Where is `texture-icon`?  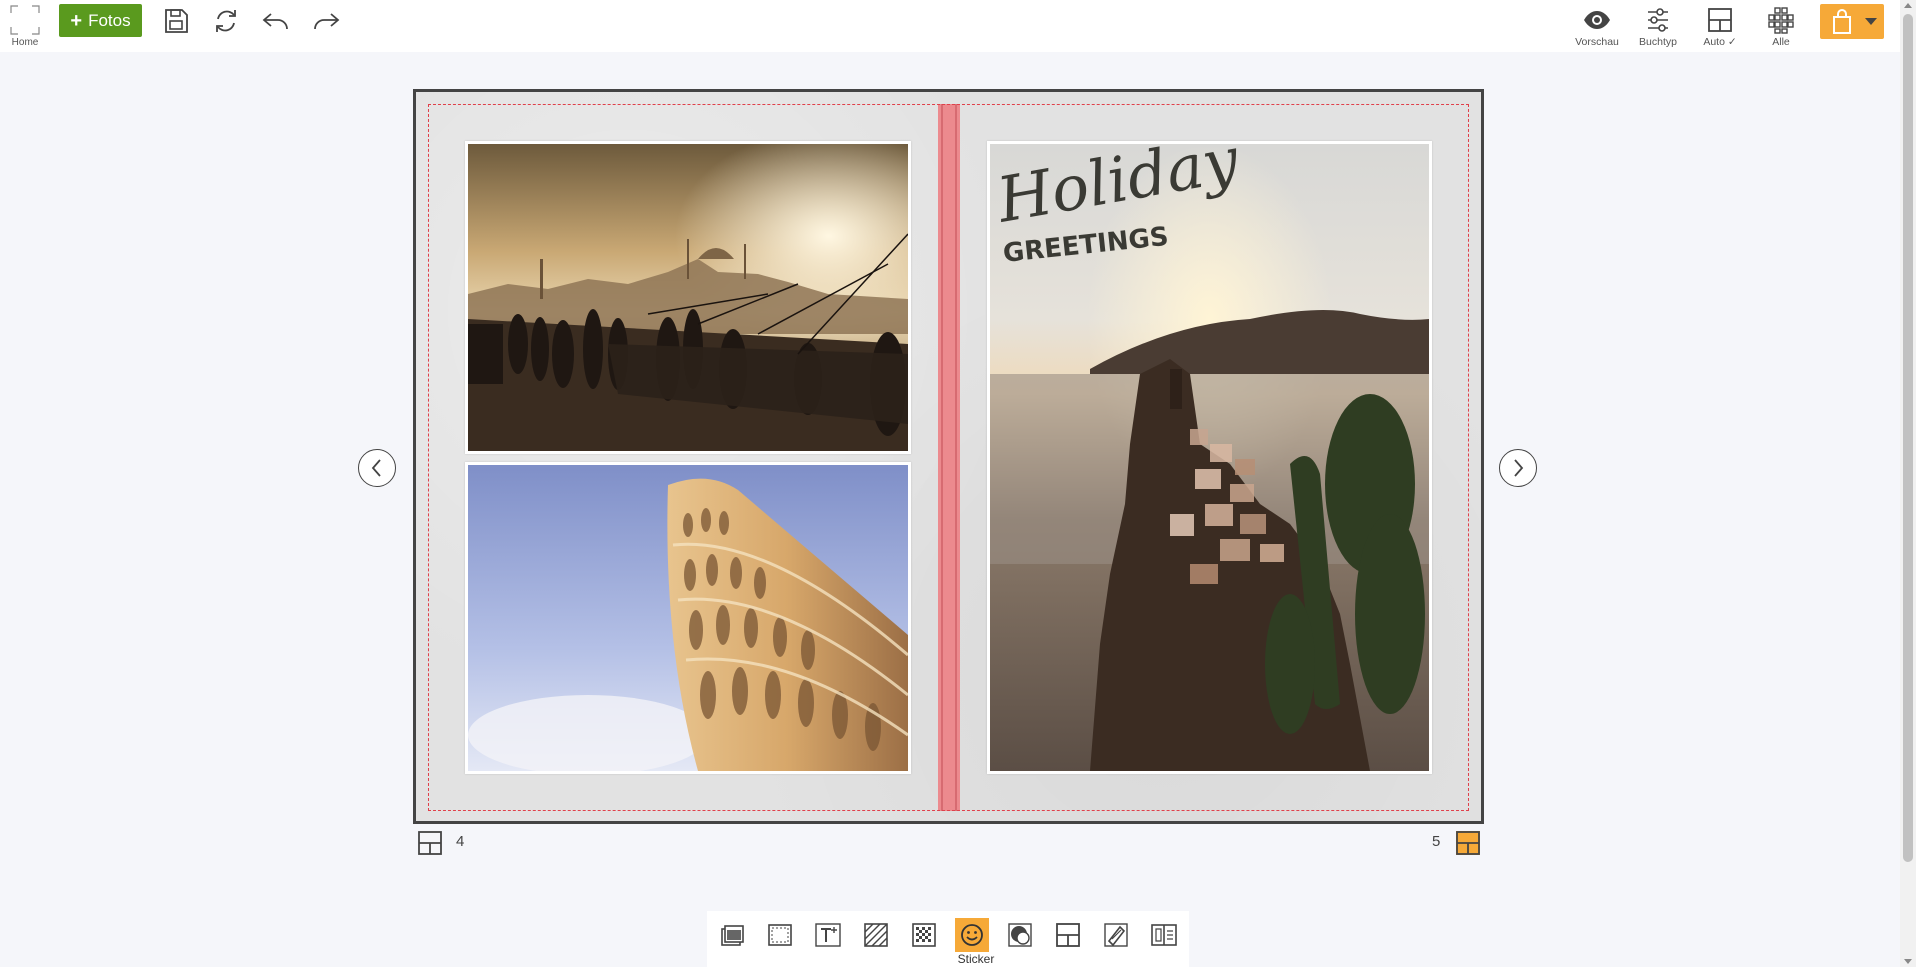
texture-icon is located at coordinates (924, 935).